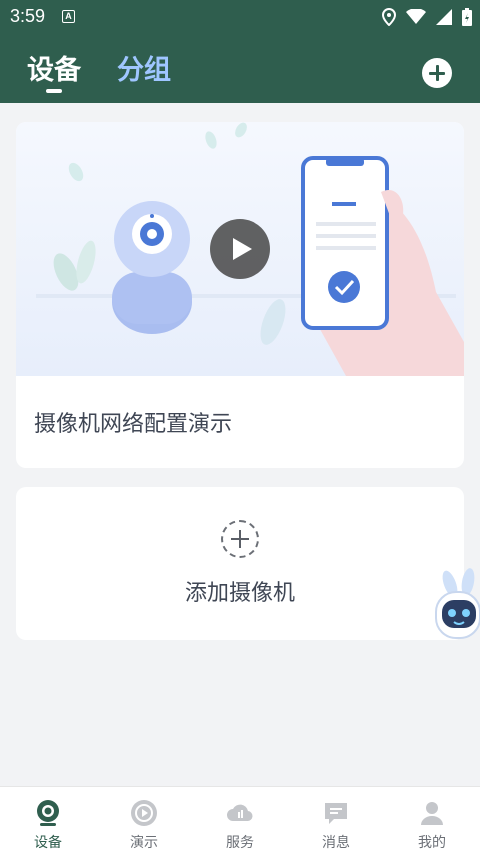 This screenshot has height=853, width=480. Describe the element at coordinates (144, 67) in the screenshot. I see `tab-groups: 分组` at that location.